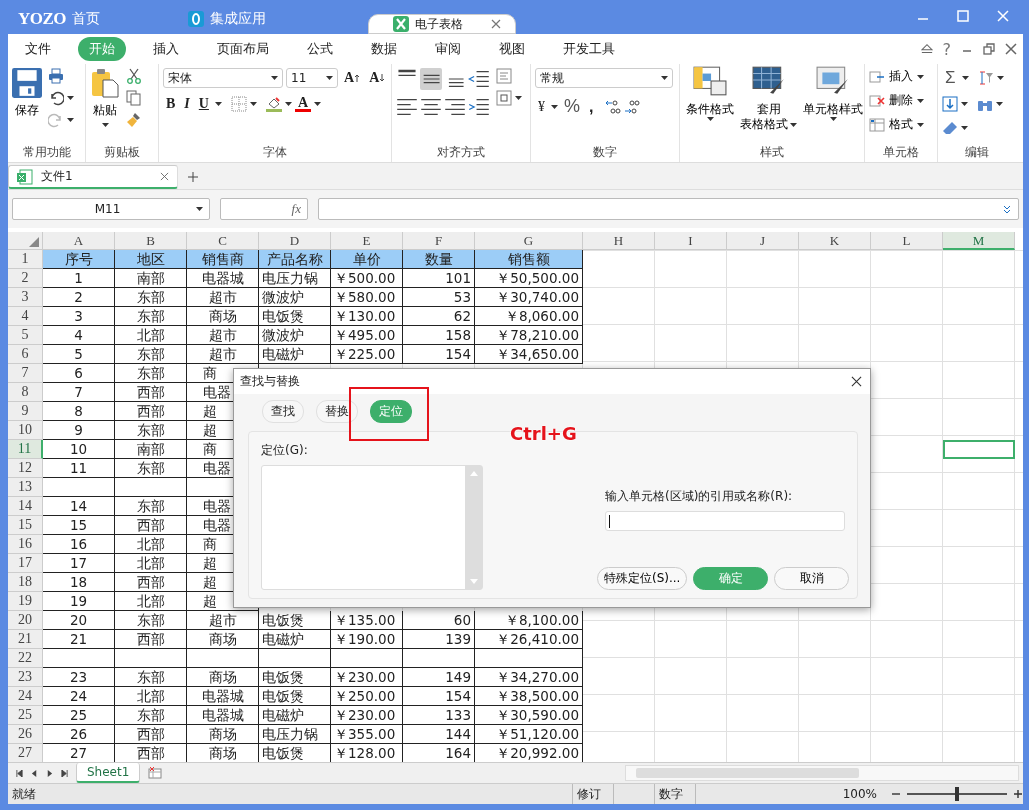 Image resolution: width=1029 pixels, height=810 pixels. What do you see at coordinates (56, 76) in the screenshot?
I see `printer-icon` at bounding box center [56, 76].